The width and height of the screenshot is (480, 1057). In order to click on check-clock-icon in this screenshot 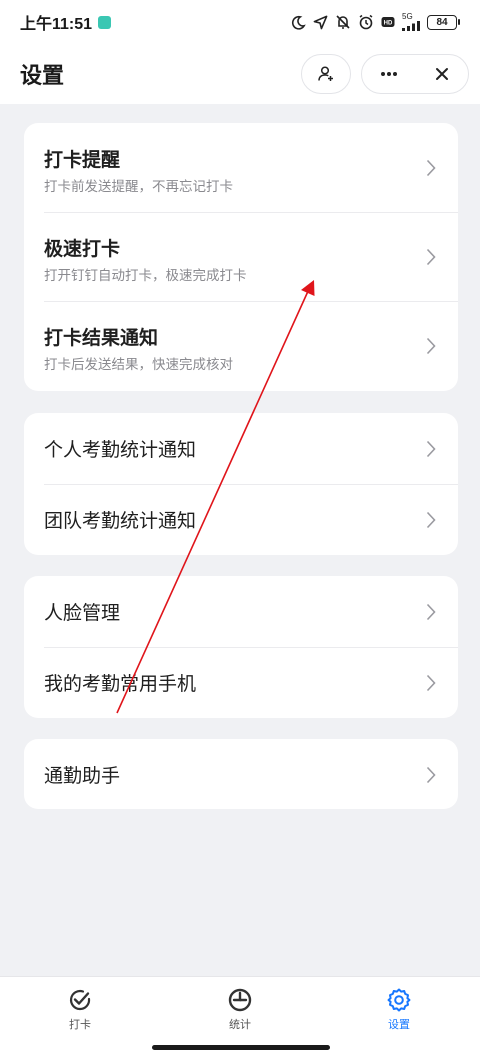, I will do `click(80, 1000)`.